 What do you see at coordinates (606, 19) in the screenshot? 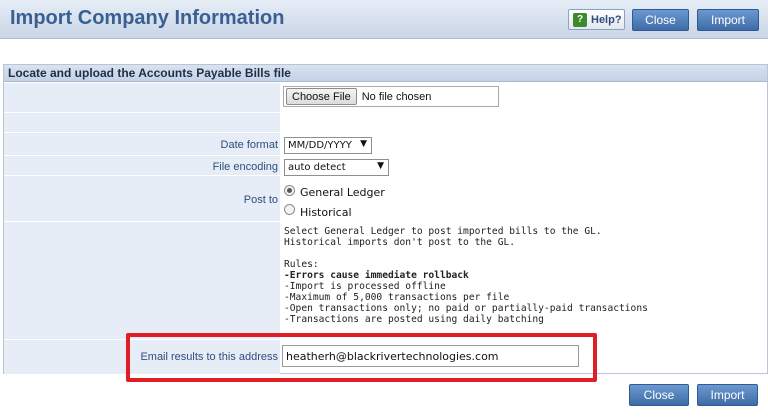
I see `help-label: Help?` at bounding box center [606, 19].